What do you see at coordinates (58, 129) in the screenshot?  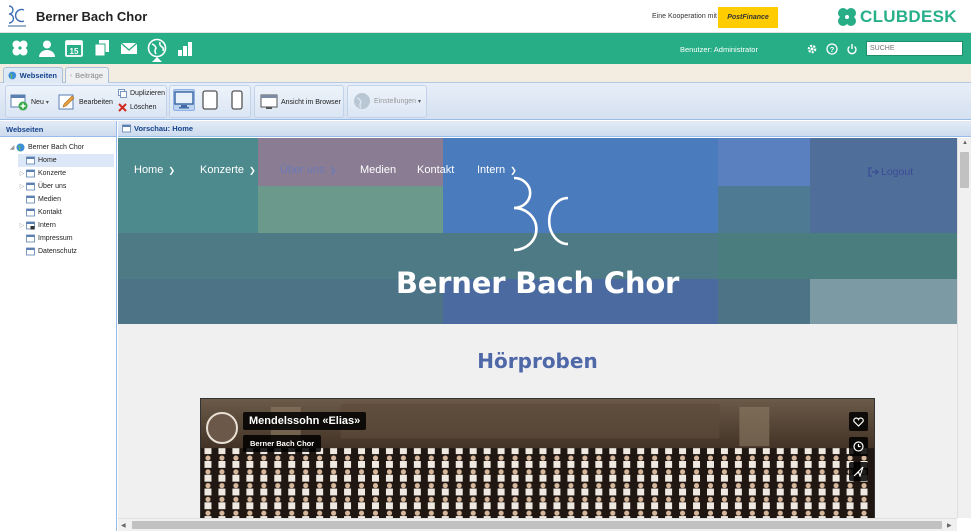 I see `page-tree-title: Webseiten` at bounding box center [58, 129].